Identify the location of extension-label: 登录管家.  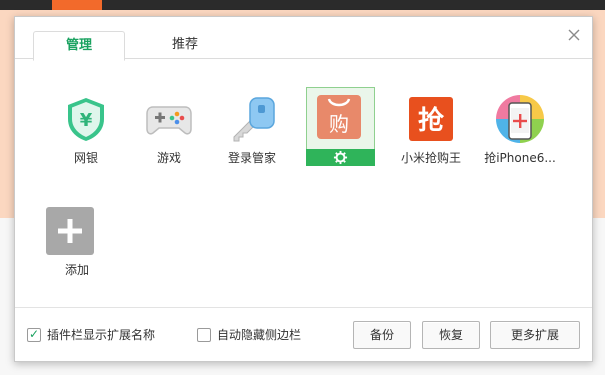
(251, 158).